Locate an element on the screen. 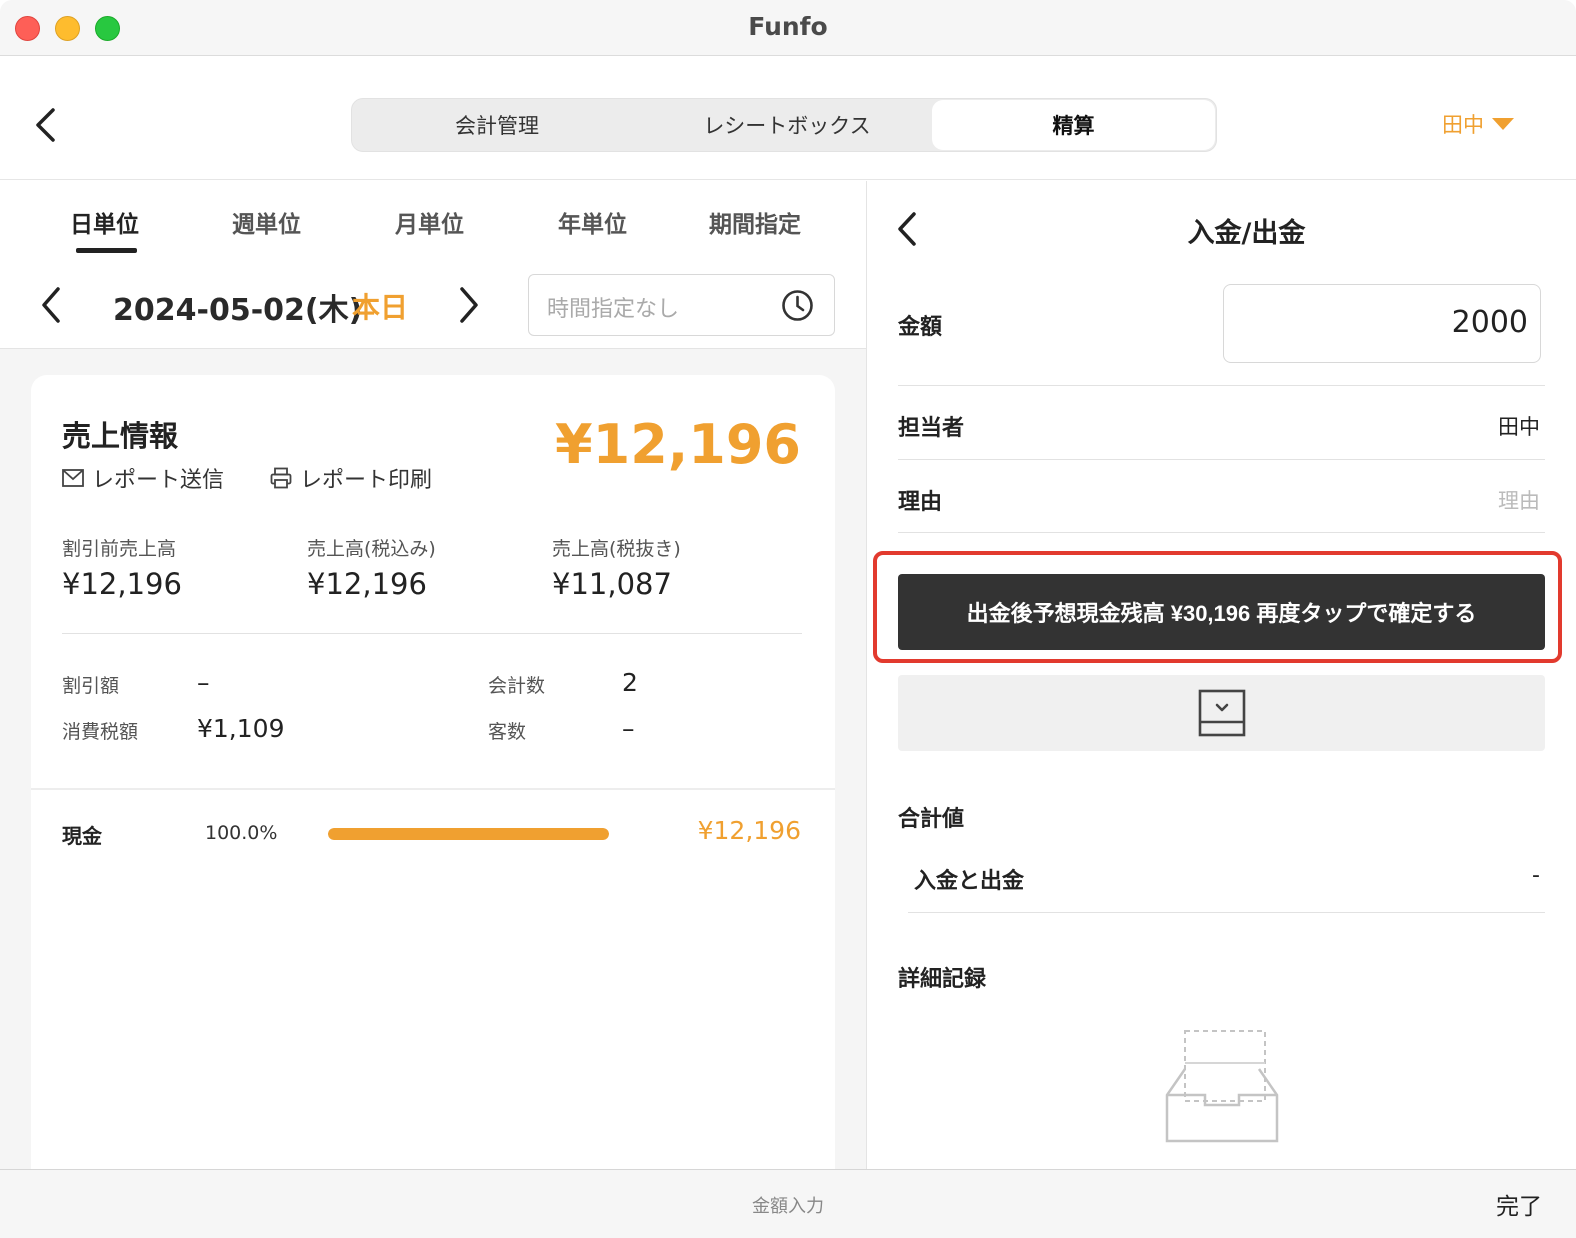  tab-yearly: 年単位 is located at coordinates (592, 222).